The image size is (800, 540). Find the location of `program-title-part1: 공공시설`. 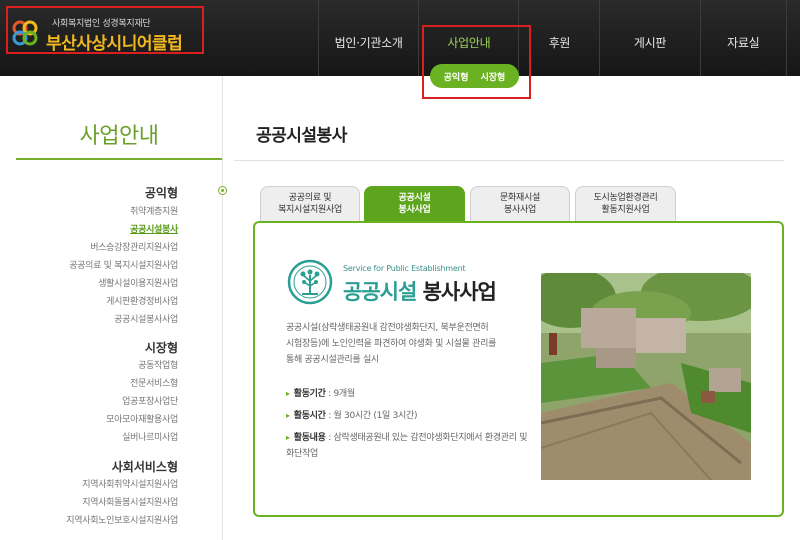

program-title-part1: 공공시설 is located at coordinates (380, 292).